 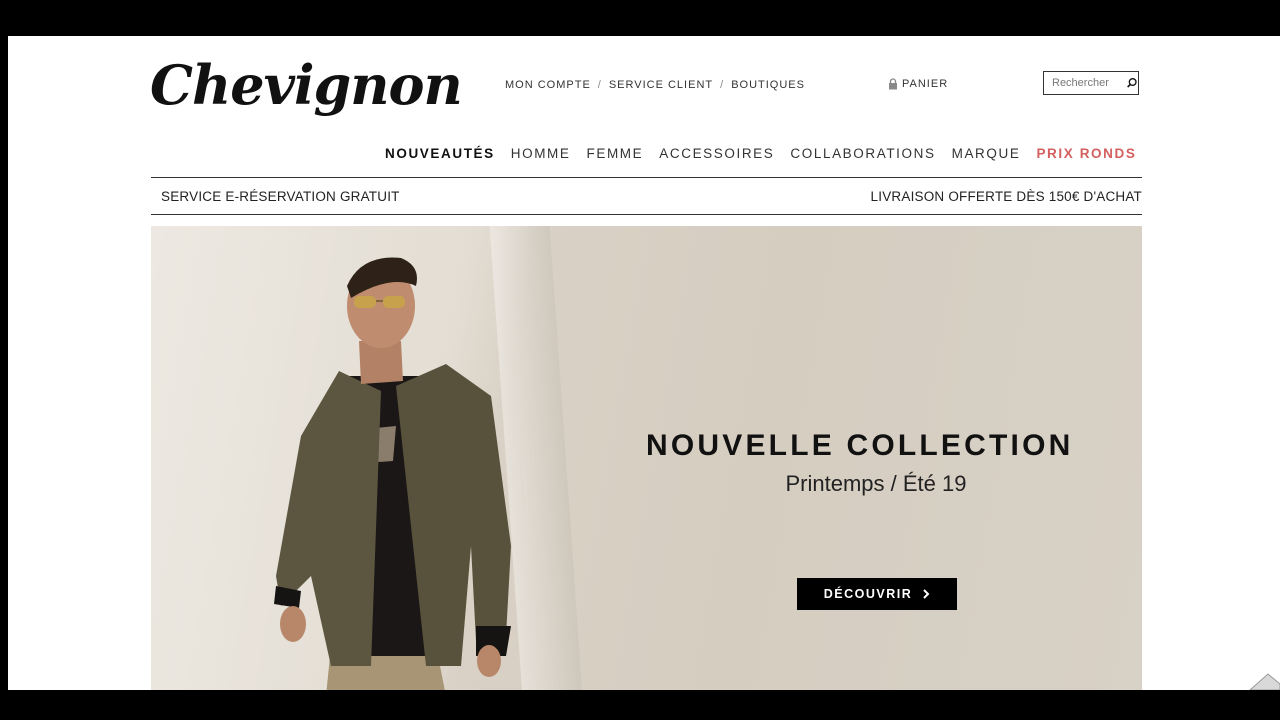 I want to click on nav-homme: HOMME, so click(x=541, y=153).